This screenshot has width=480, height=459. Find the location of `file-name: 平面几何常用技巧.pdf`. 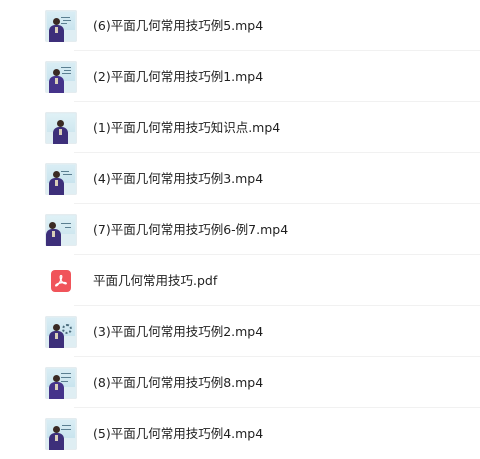

file-name: 平面几何常用技巧.pdf is located at coordinates (155, 281).